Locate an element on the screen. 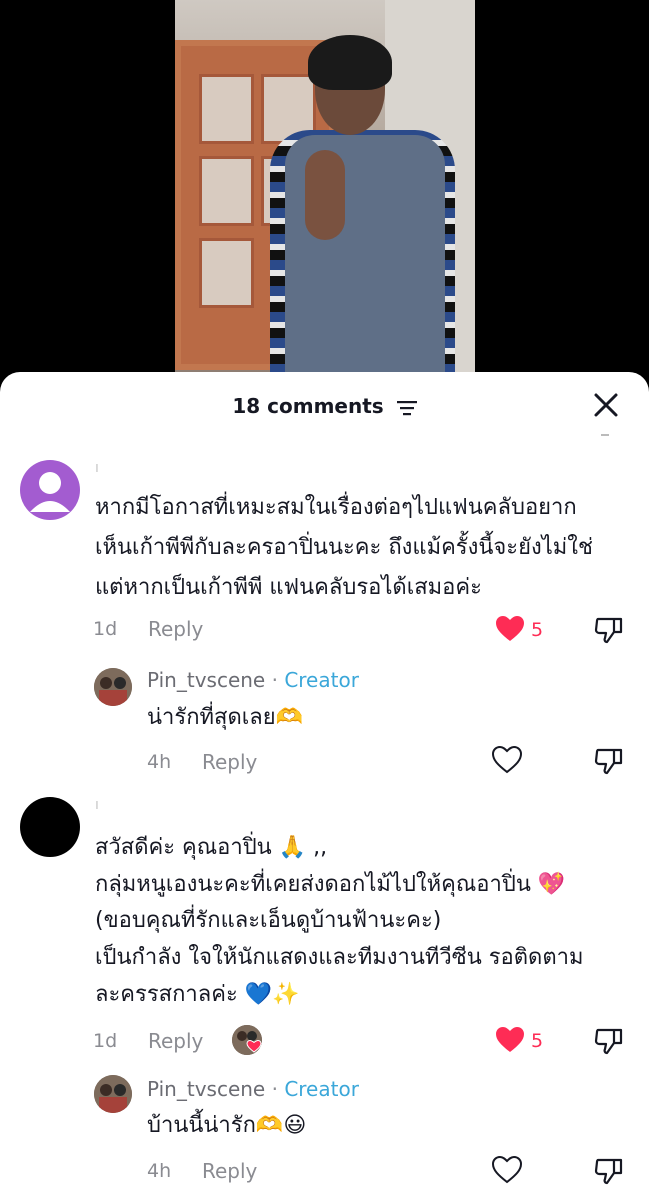 The height and width of the screenshot is (1200, 649). comment-text-line: สวัสดีค่ะ คุณอาปิ่น 🙏 ,, is located at coordinates (211, 847).